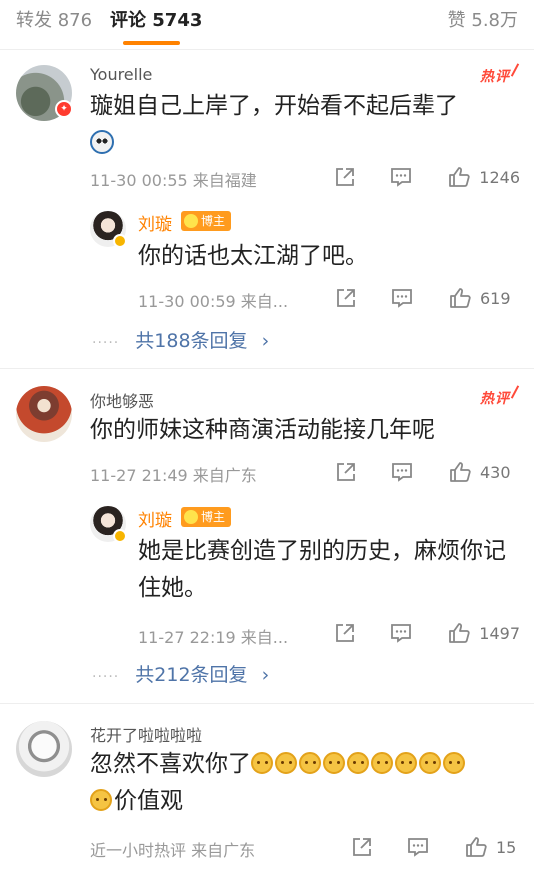  I want to click on comment-text-content: 璇姐自己上岸了，开始看不起后辈了, so click(274, 106).